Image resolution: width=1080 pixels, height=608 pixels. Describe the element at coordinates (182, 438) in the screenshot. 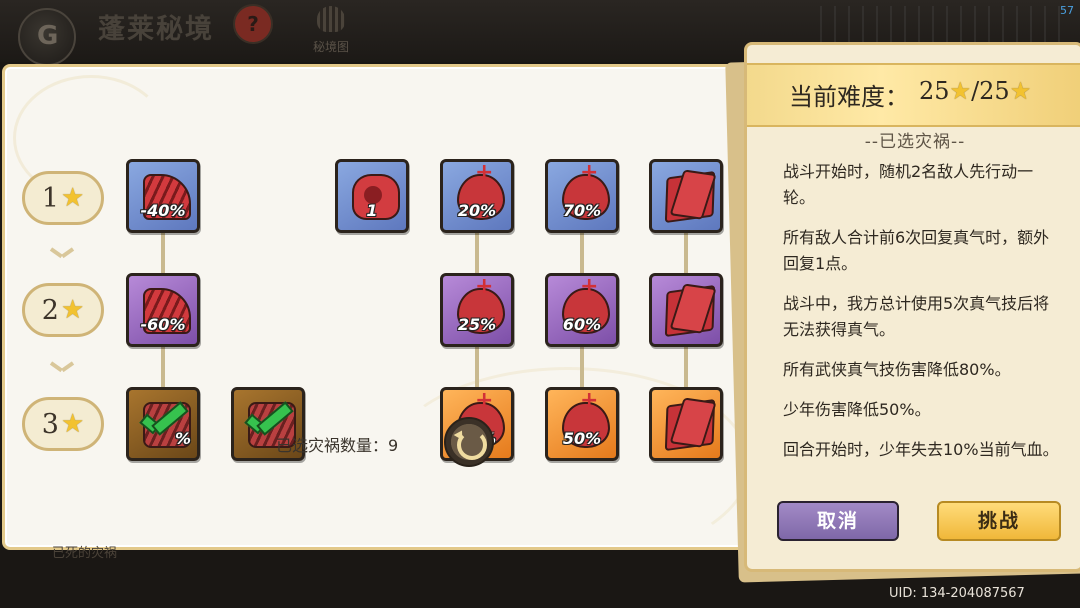

I see `card-value: %` at that location.